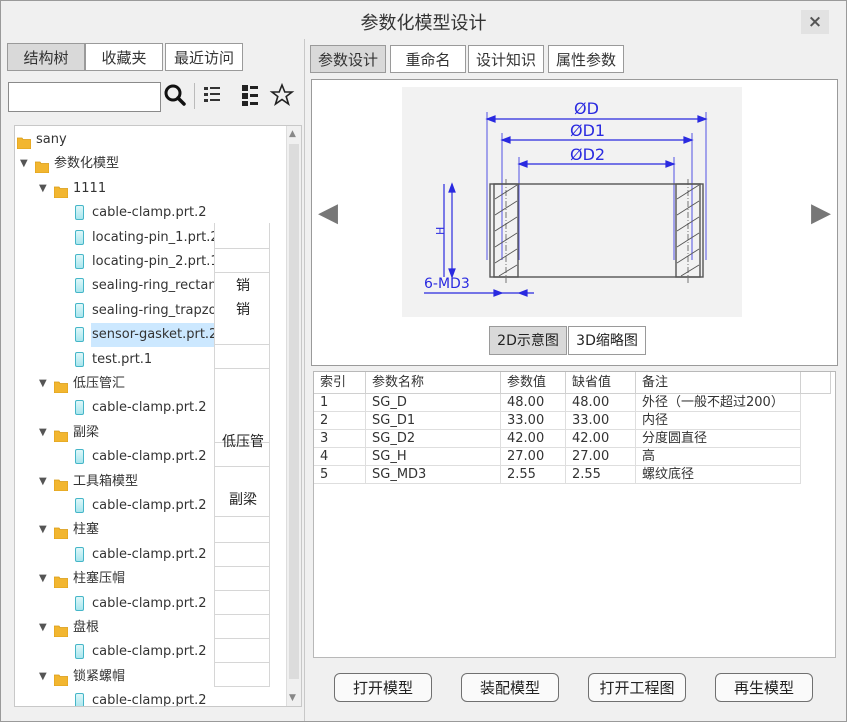 The width and height of the screenshot is (847, 722). What do you see at coordinates (601, 421) in the screenshot?
I see `cell-default-value: 33.00` at bounding box center [601, 421].